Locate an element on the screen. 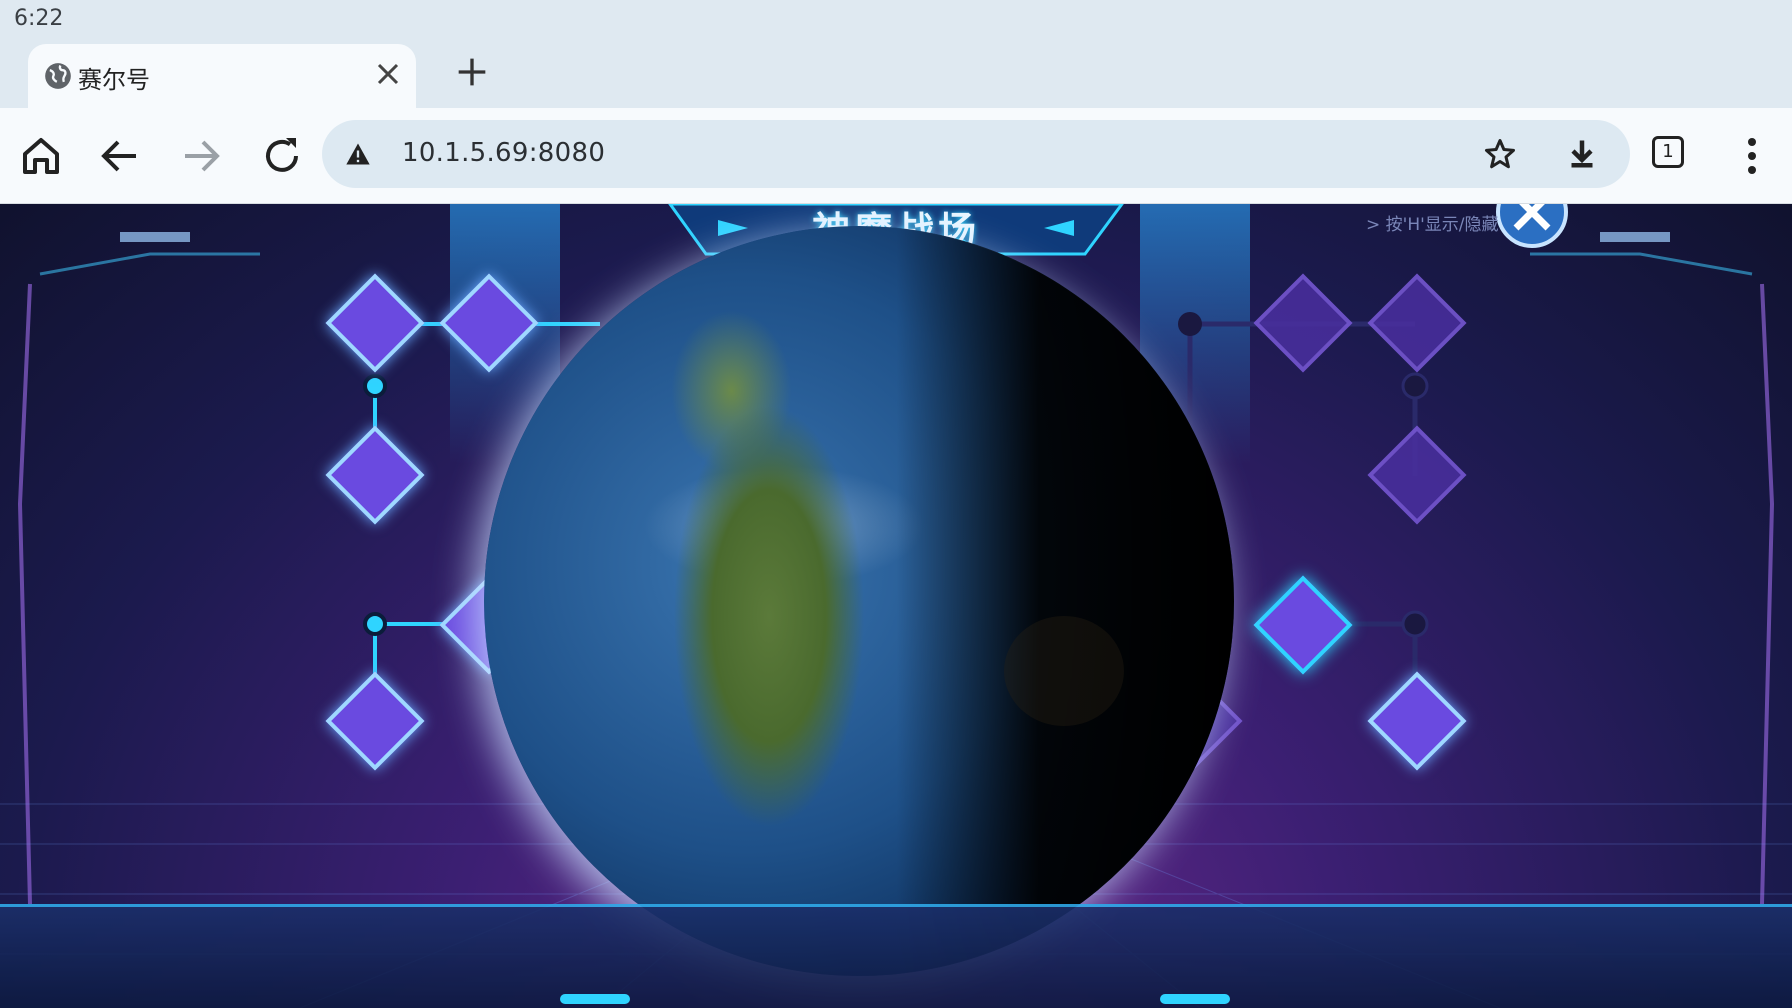  game-hint: > 按'H'显示/隐藏 is located at coordinates (1432, 225).